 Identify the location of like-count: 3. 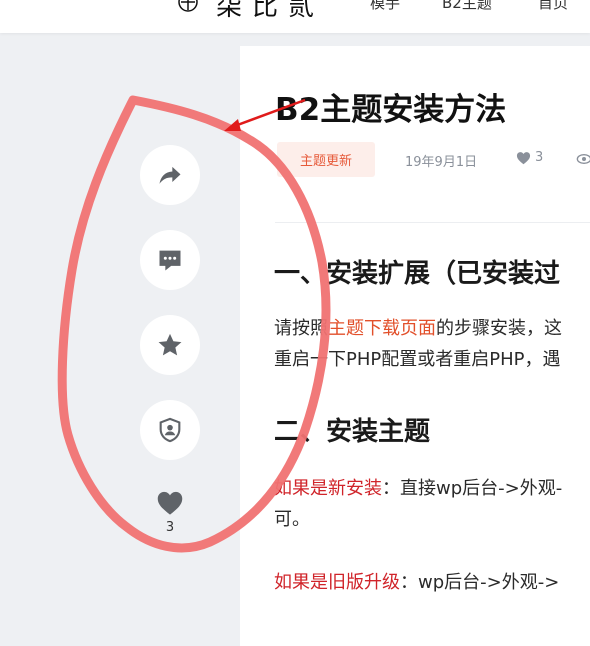
(170, 527).